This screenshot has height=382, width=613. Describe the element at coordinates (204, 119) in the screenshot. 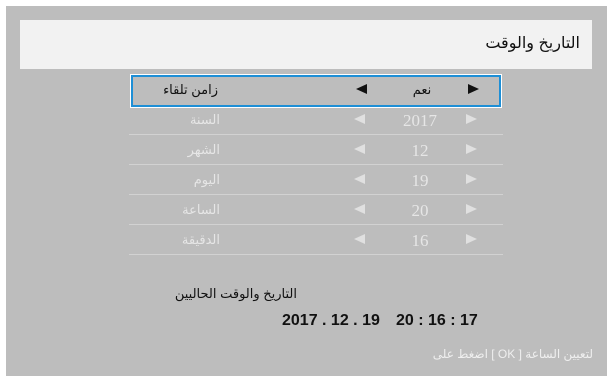

I see `setting-label: السنة` at that location.